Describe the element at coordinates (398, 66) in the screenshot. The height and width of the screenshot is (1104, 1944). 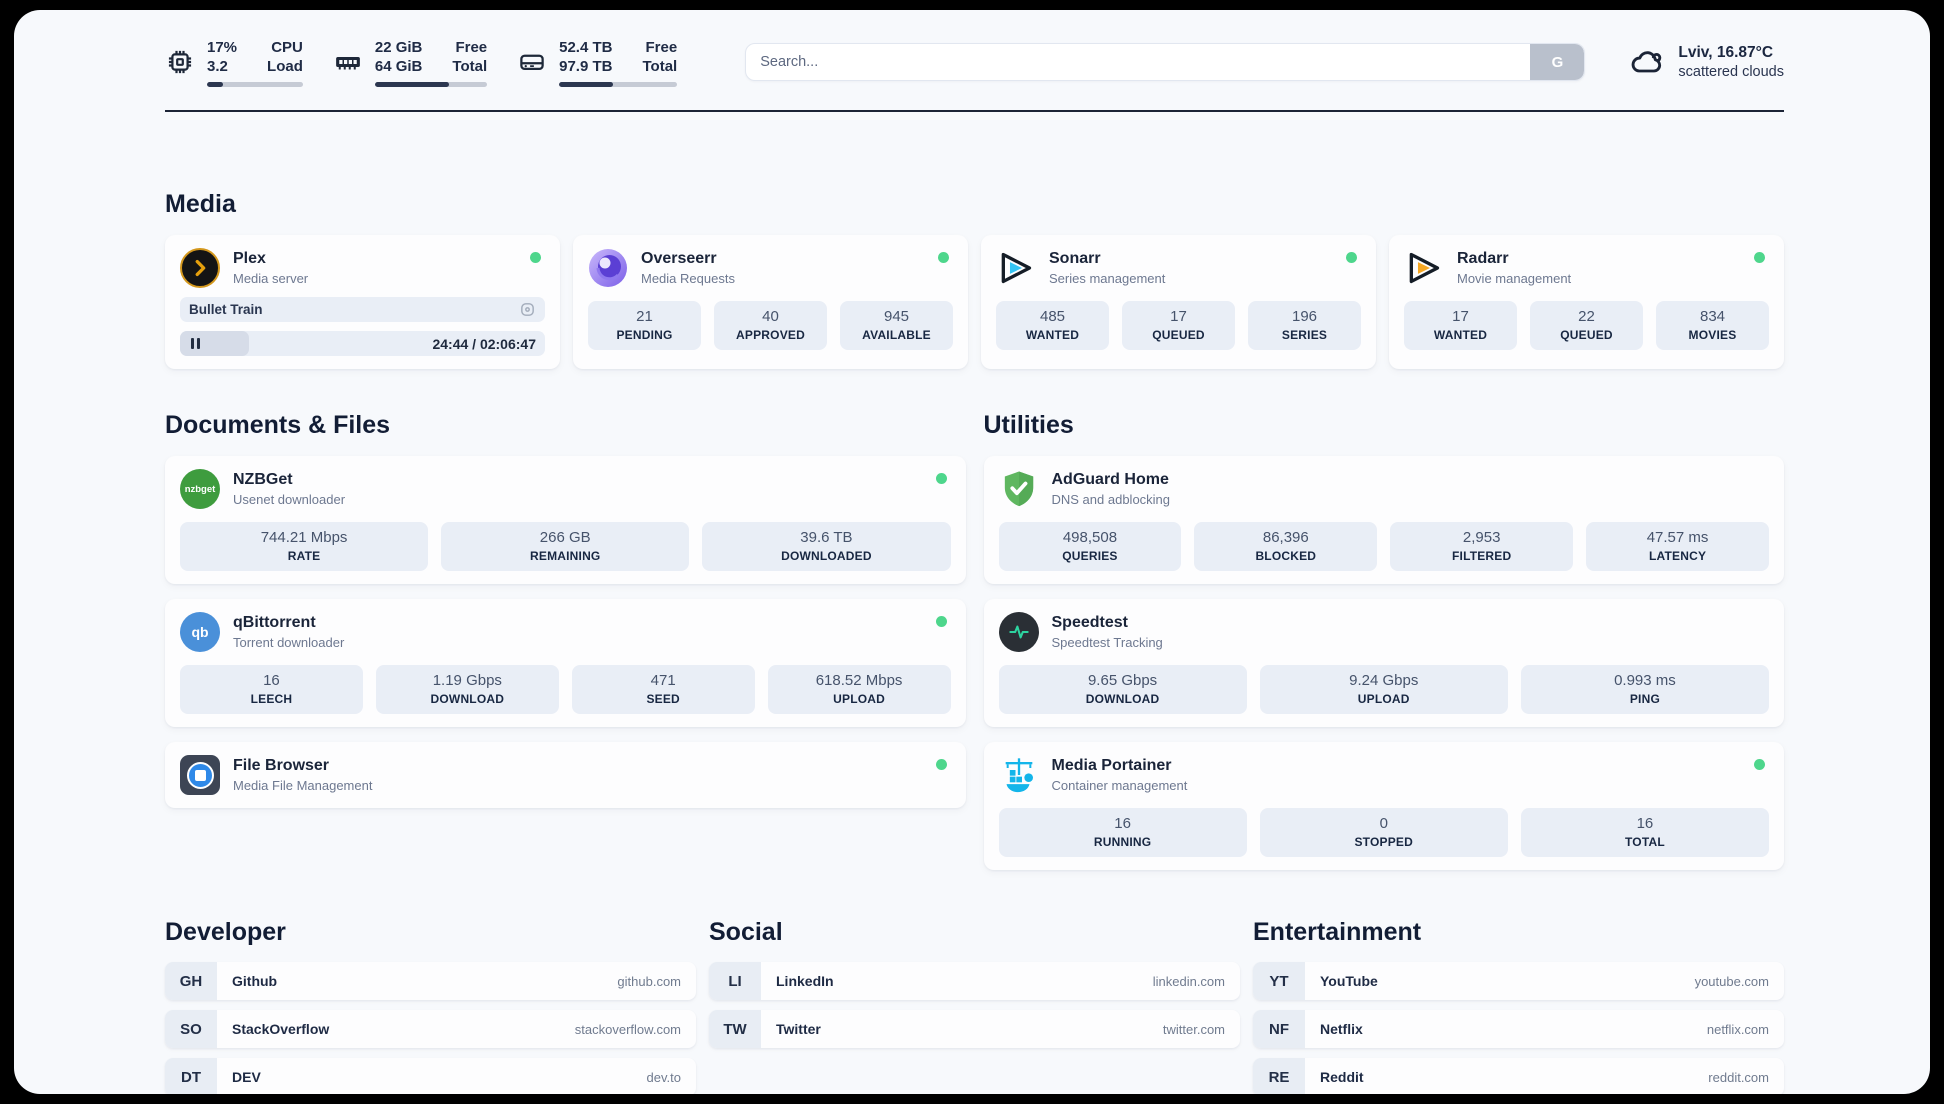
I see `memory-total-value: 64 GiB` at that location.